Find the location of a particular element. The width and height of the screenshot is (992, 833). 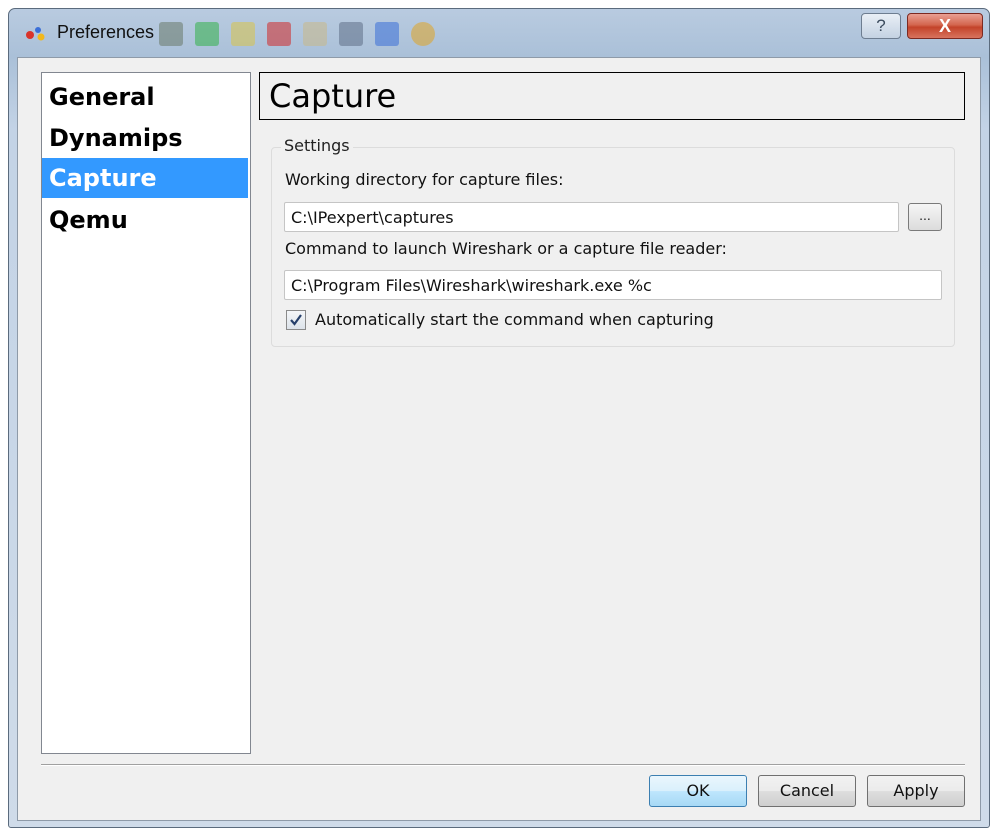

sidebar-item-dynamips: Dynamips is located at coordinates (145, 138).